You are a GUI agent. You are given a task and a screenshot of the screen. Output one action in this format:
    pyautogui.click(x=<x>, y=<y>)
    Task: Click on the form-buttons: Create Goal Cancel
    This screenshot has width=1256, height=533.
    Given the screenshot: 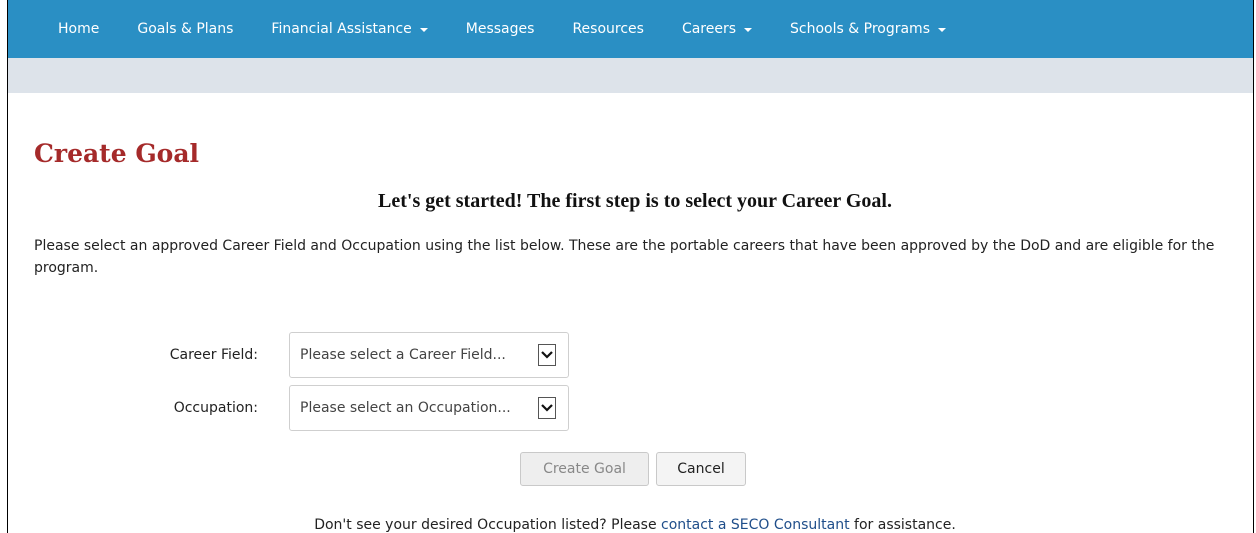 What is the action you would take?
    pyautogui.click(x=636, y=469)
    